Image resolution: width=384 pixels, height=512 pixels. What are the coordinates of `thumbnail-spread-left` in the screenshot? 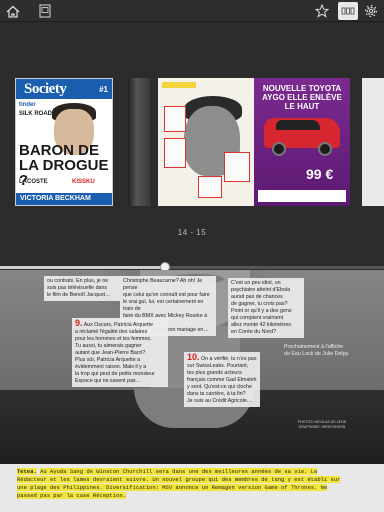 It's located at (206, 142).